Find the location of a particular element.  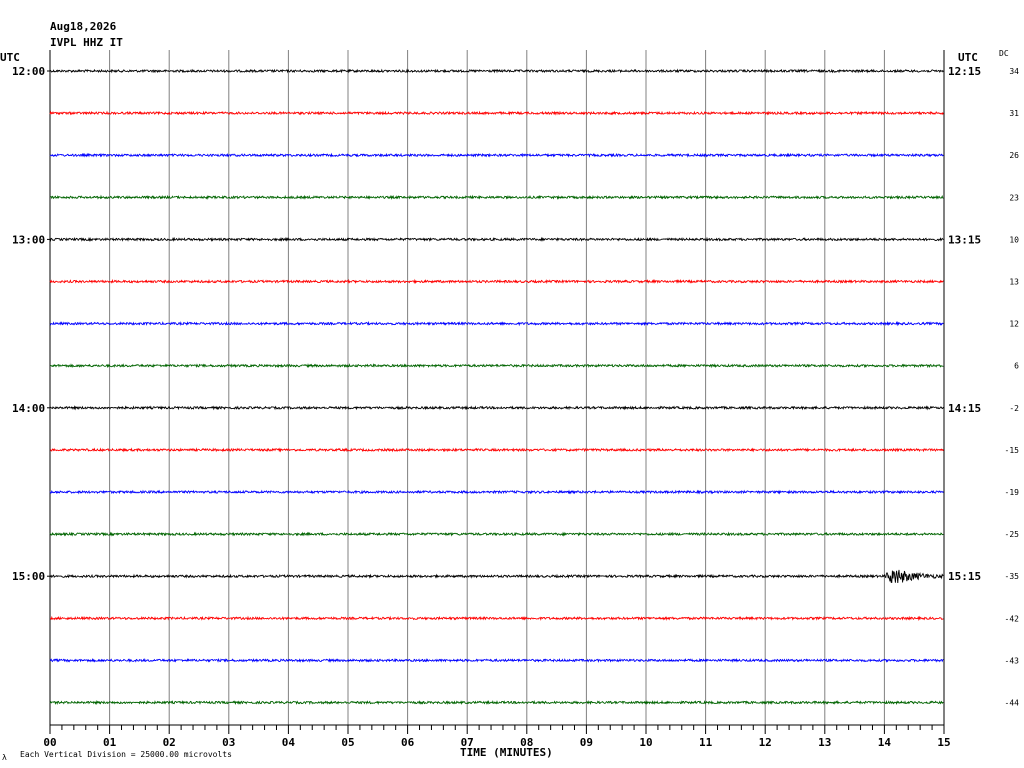

x-tick-label: 09 is located at coordinates (586, 742).